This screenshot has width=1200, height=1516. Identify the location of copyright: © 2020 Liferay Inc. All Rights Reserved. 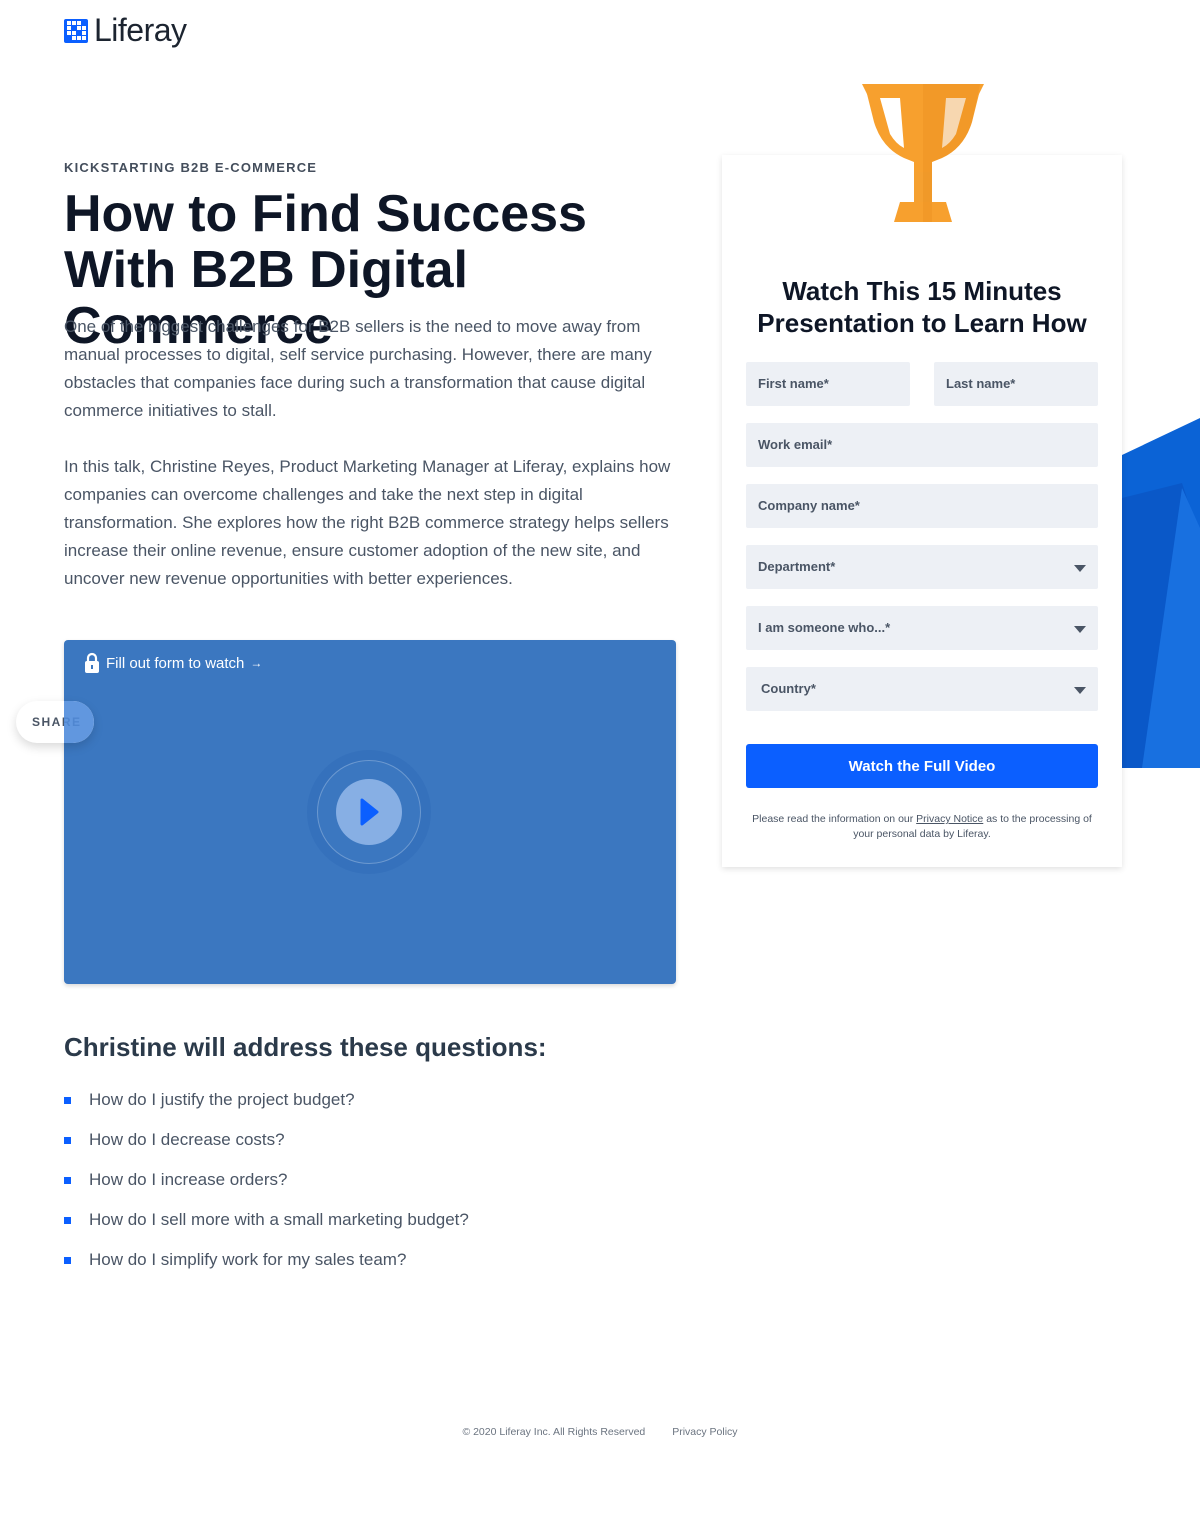
(554, 1432).